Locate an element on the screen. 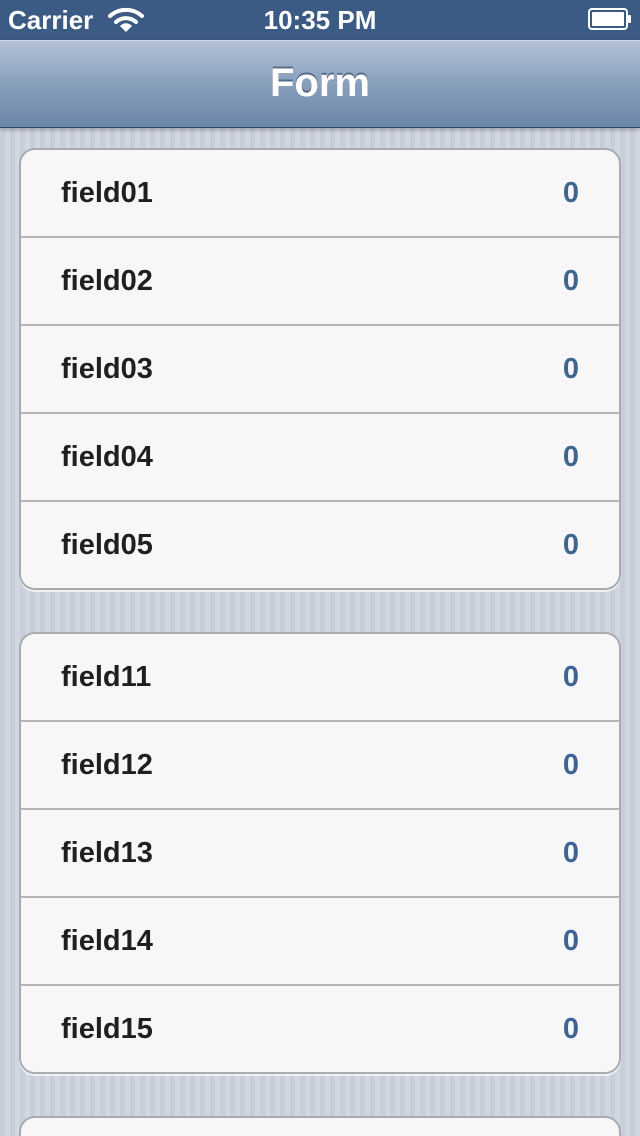 The width and height of the screenshot is (640, 1136). table-row: field14 0 is located at coordinates (320, 942).